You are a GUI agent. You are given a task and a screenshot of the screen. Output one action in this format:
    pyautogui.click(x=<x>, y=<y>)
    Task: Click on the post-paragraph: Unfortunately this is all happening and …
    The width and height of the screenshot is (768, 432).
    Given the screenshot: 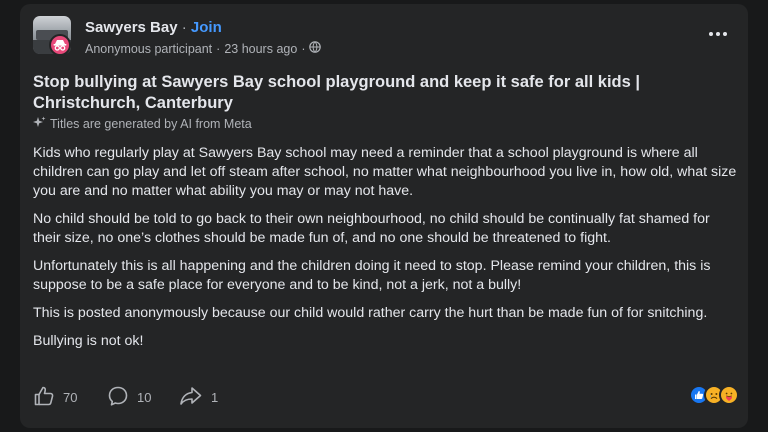 What is the action you would take?
    pyautogui.click(x=372, y=275)
    